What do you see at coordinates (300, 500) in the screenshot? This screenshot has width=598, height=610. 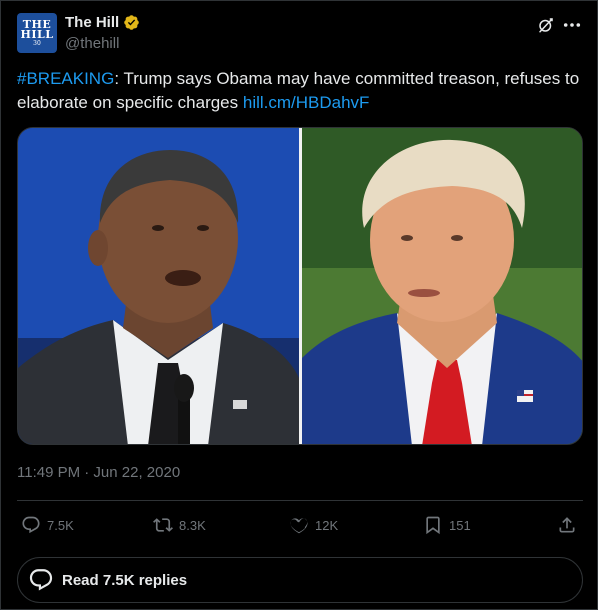 I see `divider-top` at bounding box center [300, 500].